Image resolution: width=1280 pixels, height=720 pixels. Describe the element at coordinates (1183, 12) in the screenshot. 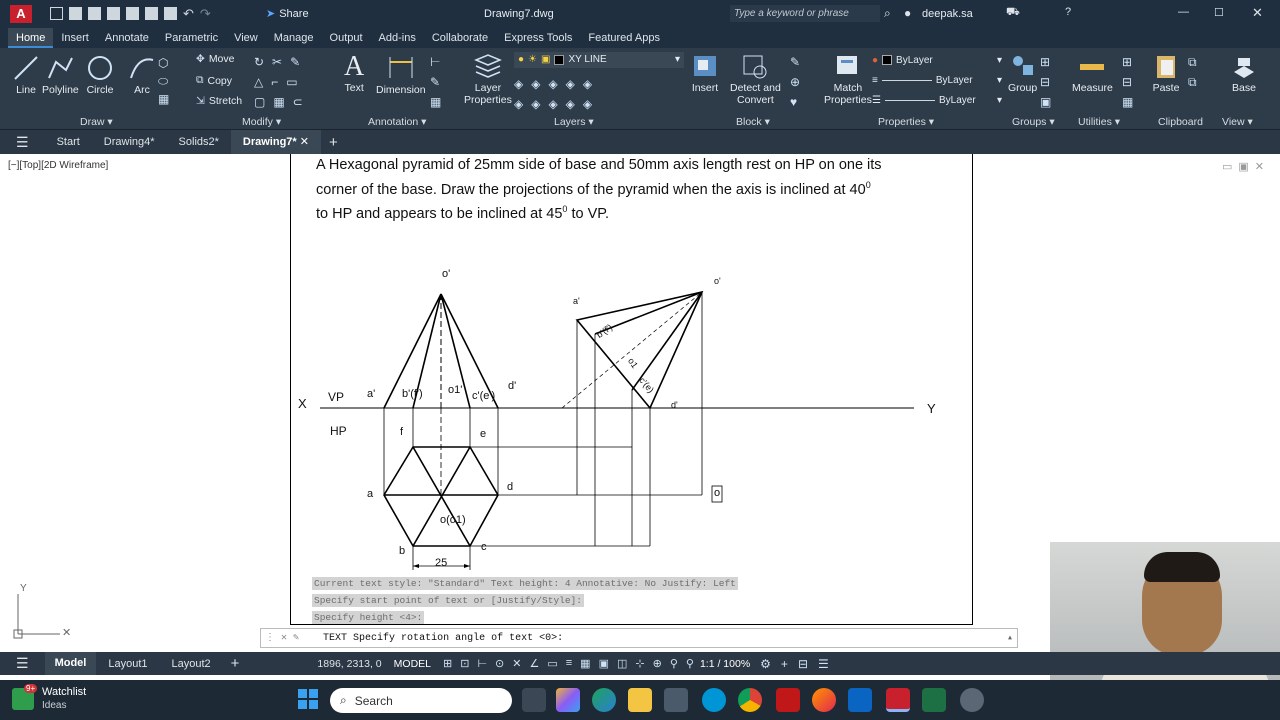

I see `minimize-button: —` at that location.